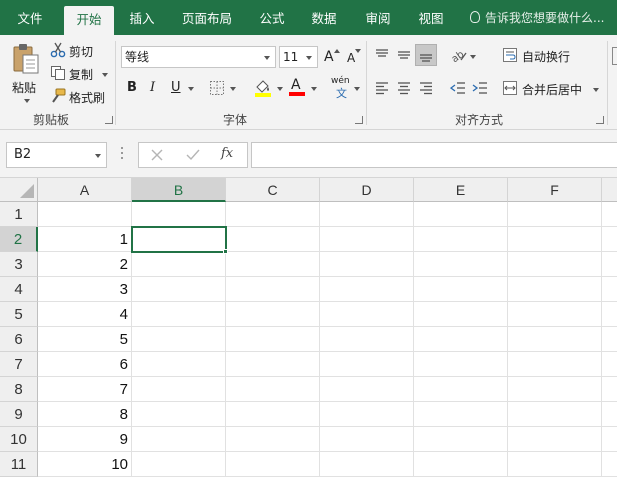  I want to click on cell-d9, so click(367, 414).